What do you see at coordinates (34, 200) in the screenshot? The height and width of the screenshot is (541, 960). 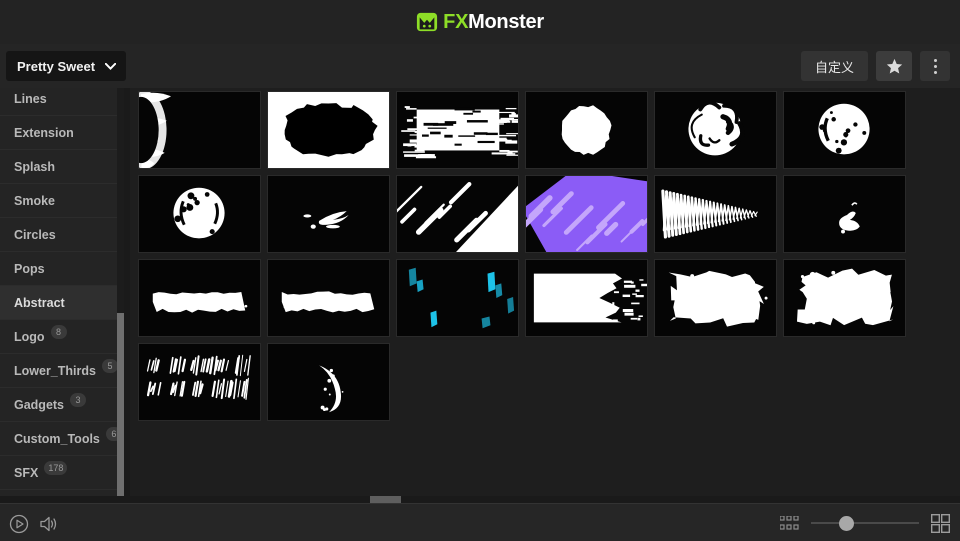 I see `sidebar-item-label: Smoke` at bounding box center [34, 200].